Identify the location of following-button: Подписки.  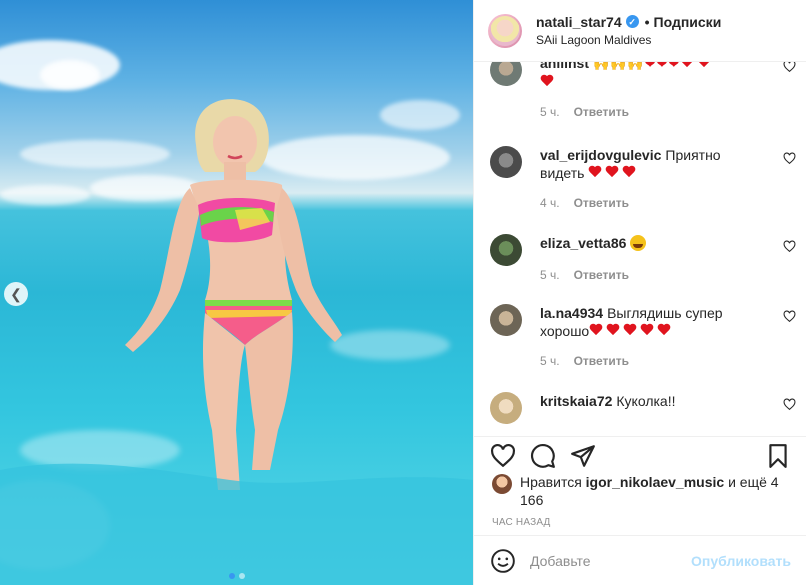
(688, 22).